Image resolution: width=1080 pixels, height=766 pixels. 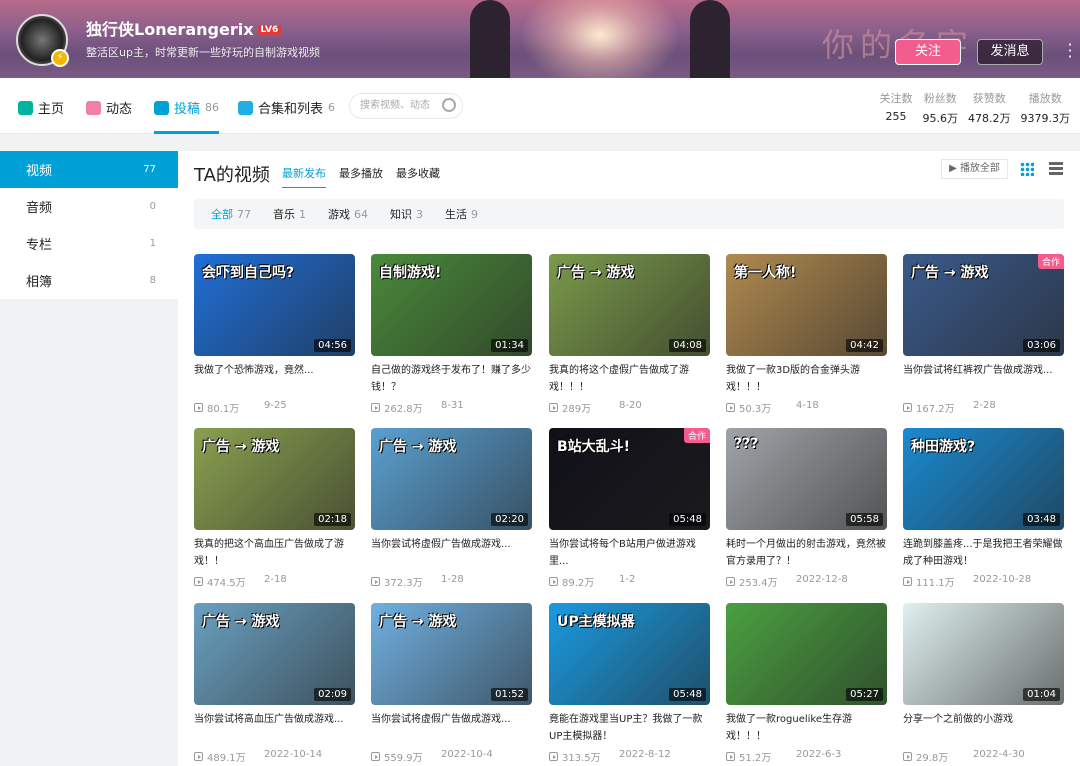 What do you see at coordinates (42, 40) in the screenshot?
I see `avatar: ⚡` at bounding box center [42, 40].